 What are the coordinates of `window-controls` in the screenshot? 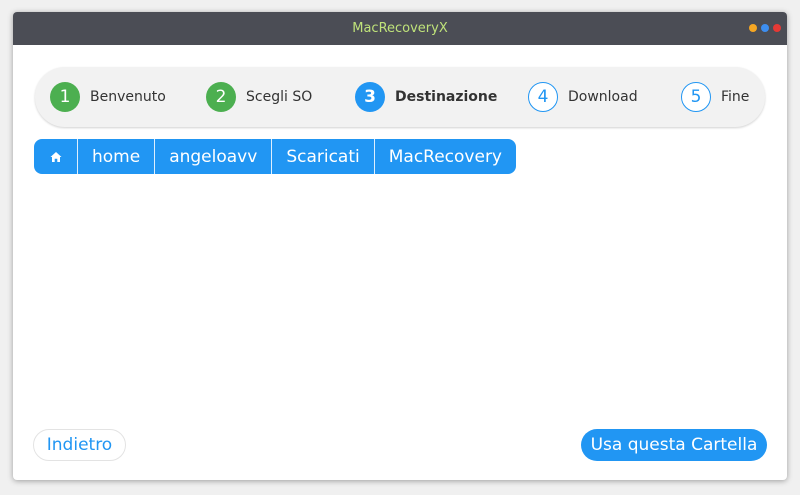 It's located at (765, 28).